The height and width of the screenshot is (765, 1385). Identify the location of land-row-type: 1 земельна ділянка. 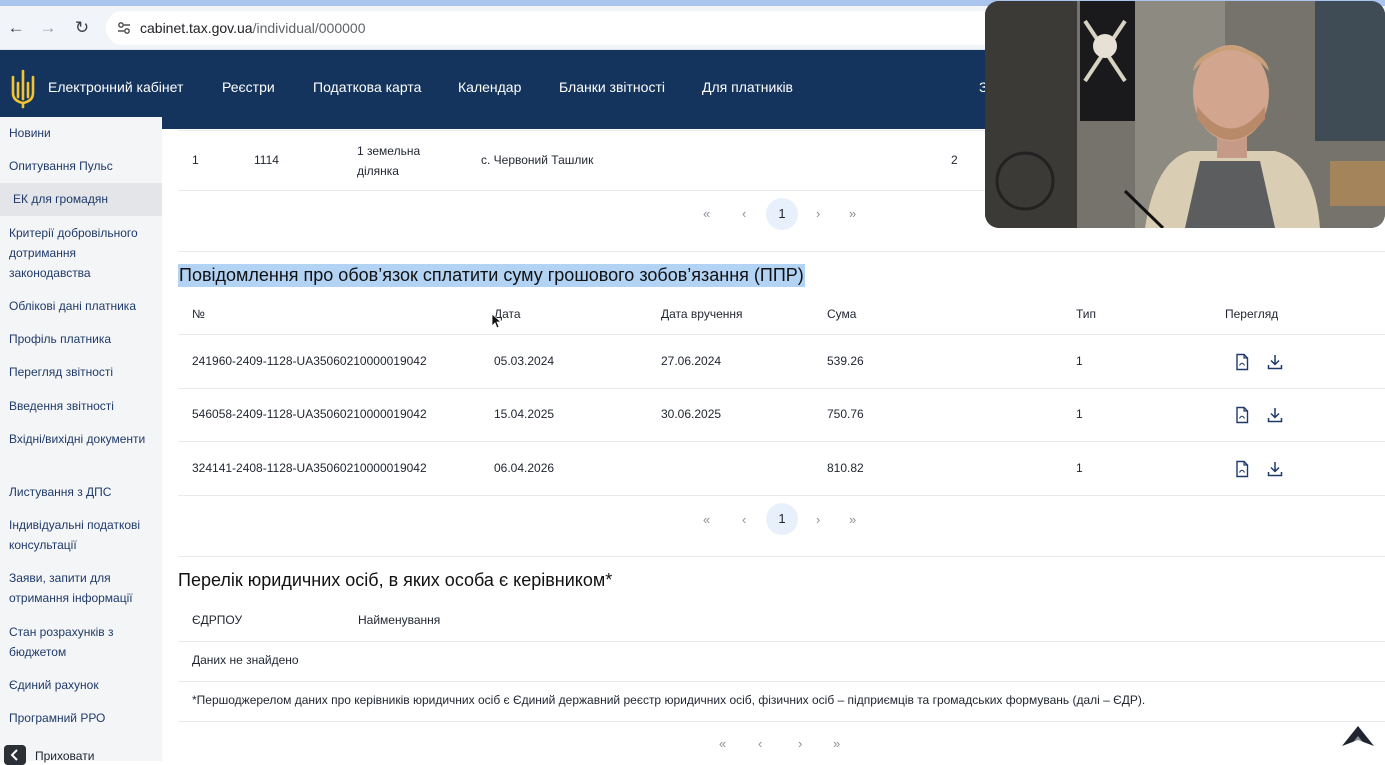
(389, 161).